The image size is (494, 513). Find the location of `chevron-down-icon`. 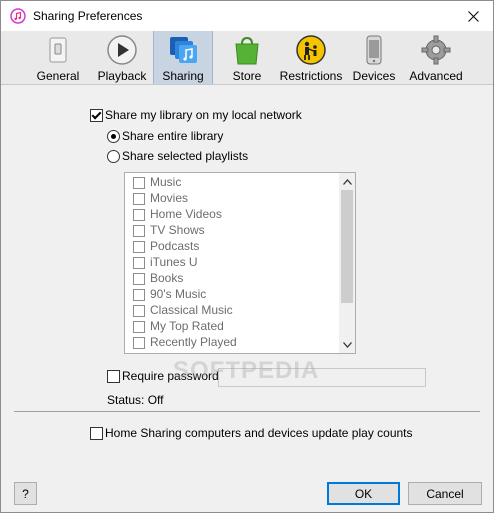

chevron-down-icon is located at coordinates (347, 344).